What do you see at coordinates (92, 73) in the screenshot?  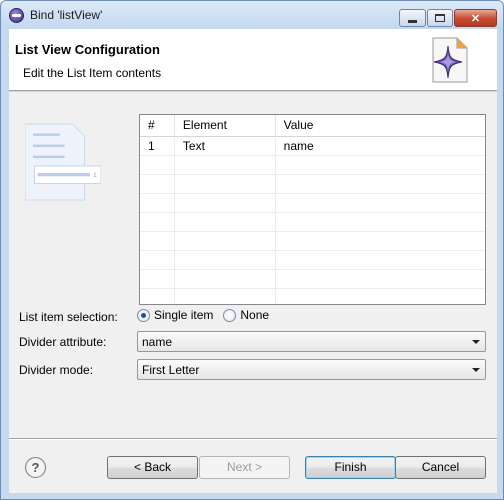 I see `page-subtitle: Edit the List Item contents` at bounding box center [92, 73].